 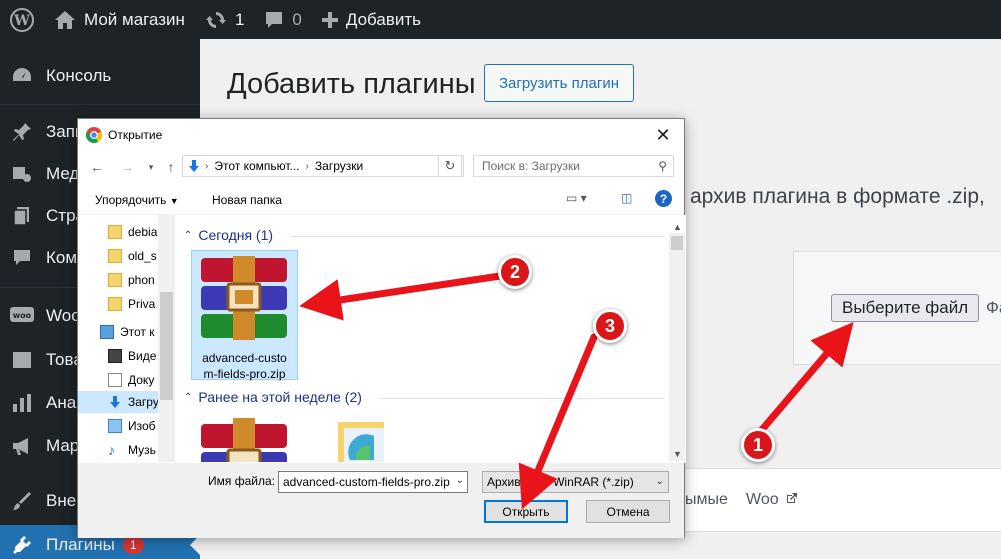 What do you see at coordinates (63, 315) in the screenshot?
I see `sidebar-item-label: Woo` at bounding box center [63, 315].